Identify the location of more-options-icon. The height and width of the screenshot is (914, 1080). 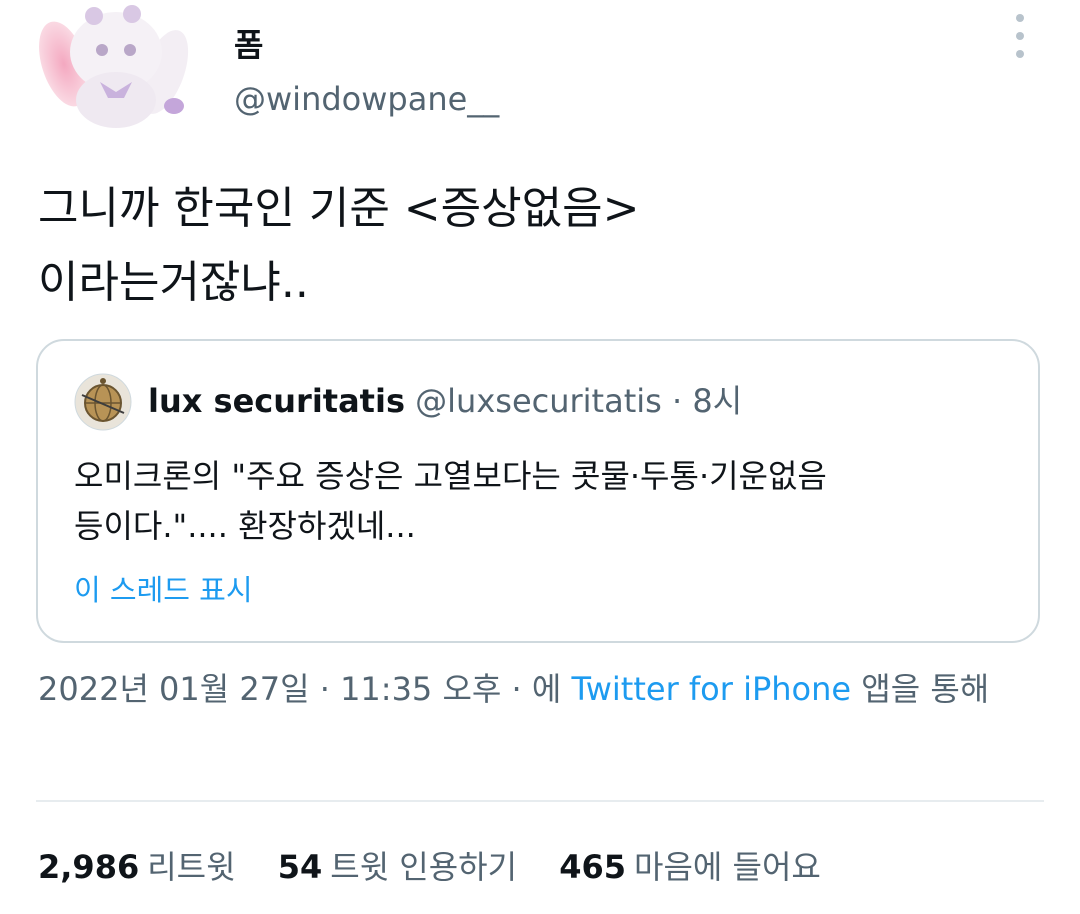
(1020, 36).